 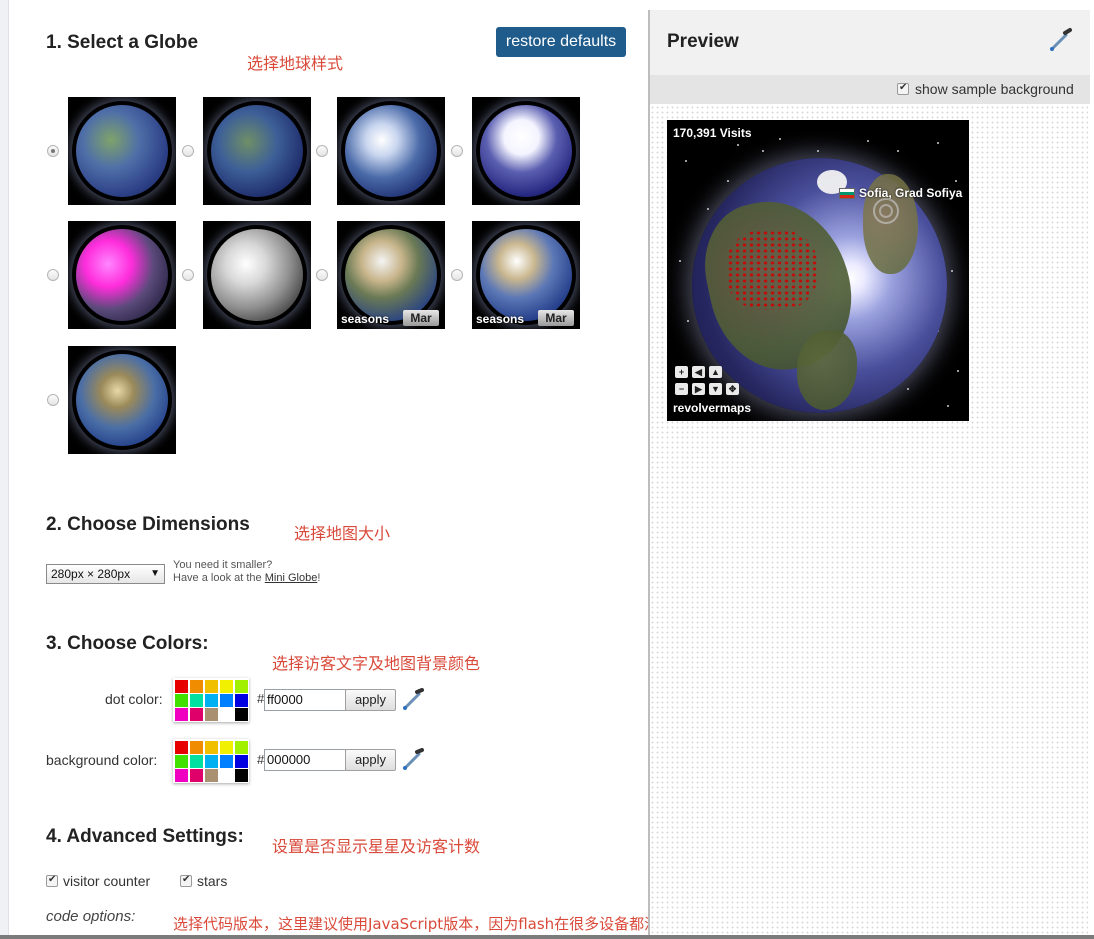 I want to click on left-arrow-icon: ◀, so click(x=698, y=372).